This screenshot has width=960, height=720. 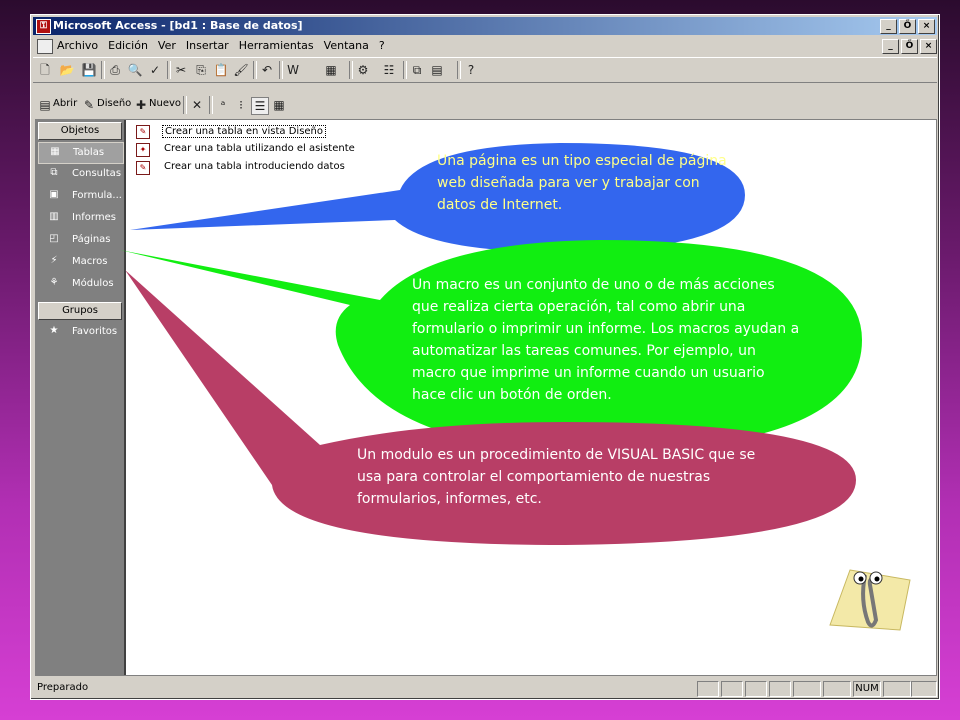 What do you see at coordinates (867, 689) in the screenshot?
I see `num-lock-indicator: NUM` at bounding box center [867, 689].